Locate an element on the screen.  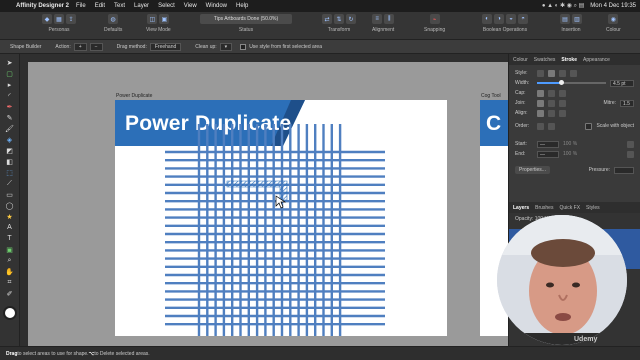
snapping-icon: ⌁ is located at coordinates (434, 19).